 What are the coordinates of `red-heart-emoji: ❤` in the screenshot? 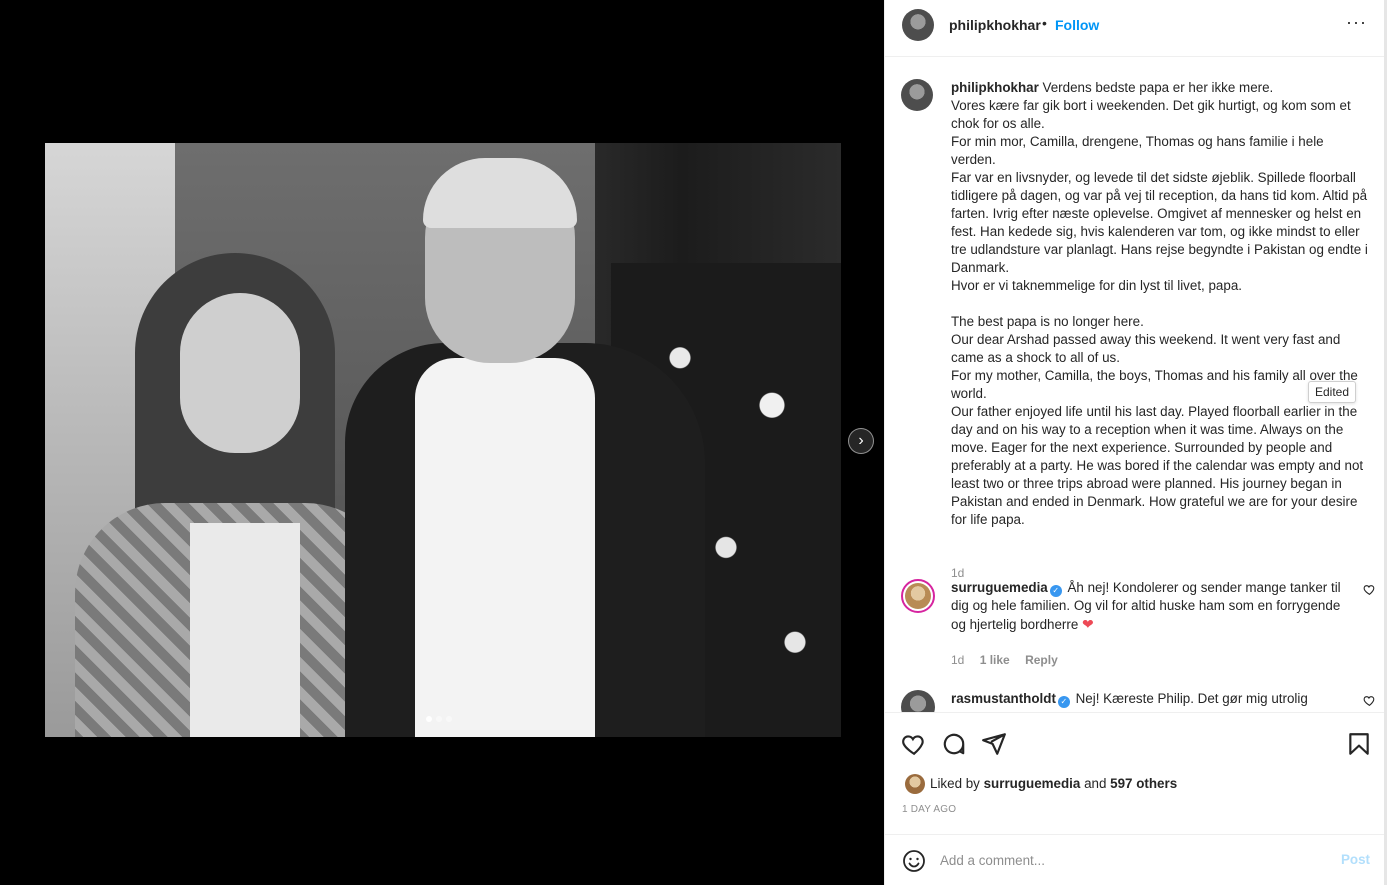 It's located at (1088, 624).